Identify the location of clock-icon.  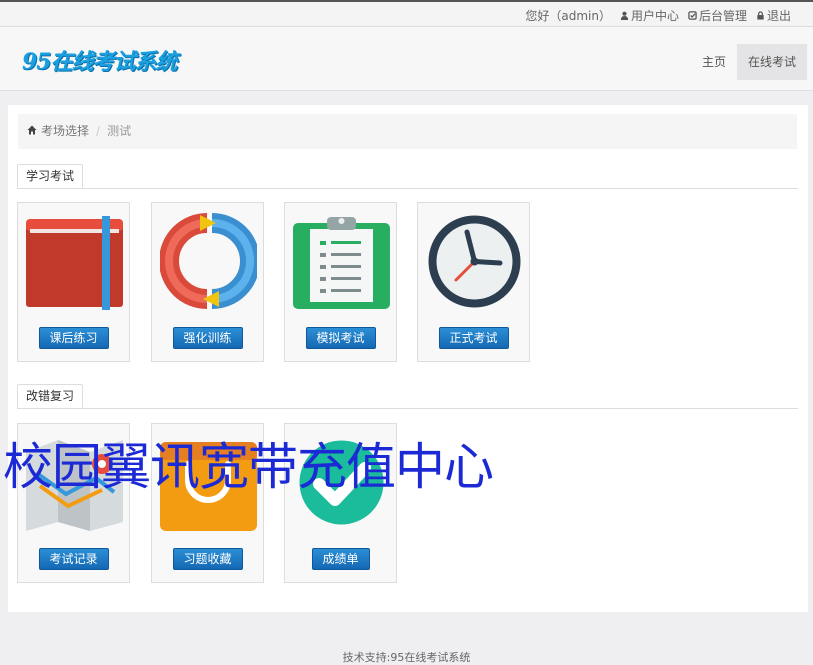
(474, 261).